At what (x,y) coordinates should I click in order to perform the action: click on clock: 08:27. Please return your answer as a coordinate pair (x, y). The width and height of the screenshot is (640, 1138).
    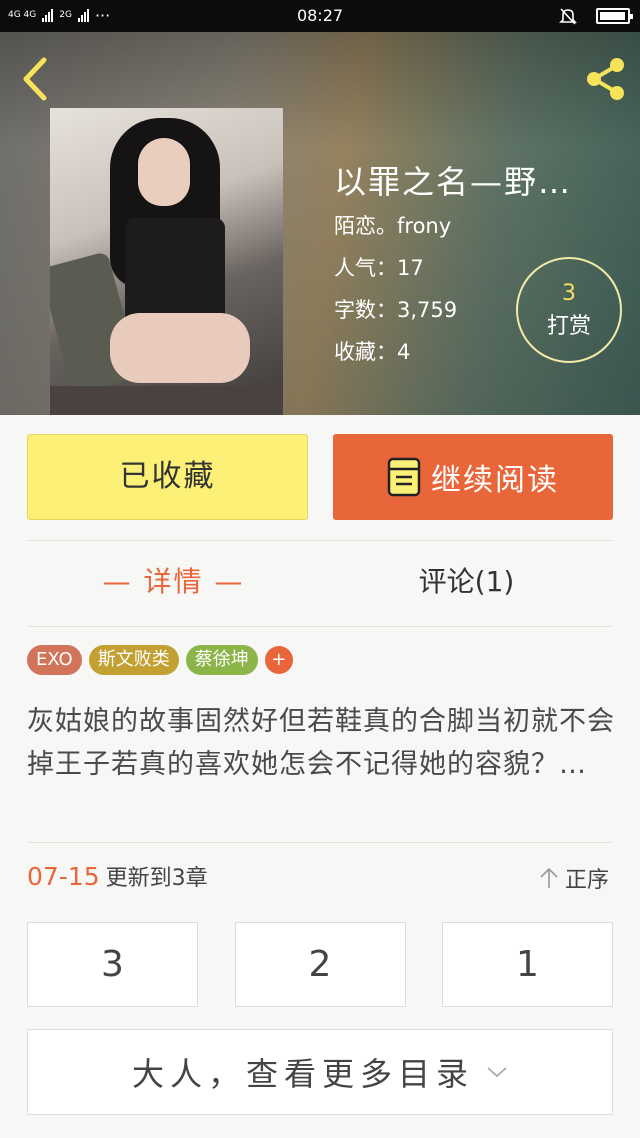
    Looking at the image, I should click on (320, 15).